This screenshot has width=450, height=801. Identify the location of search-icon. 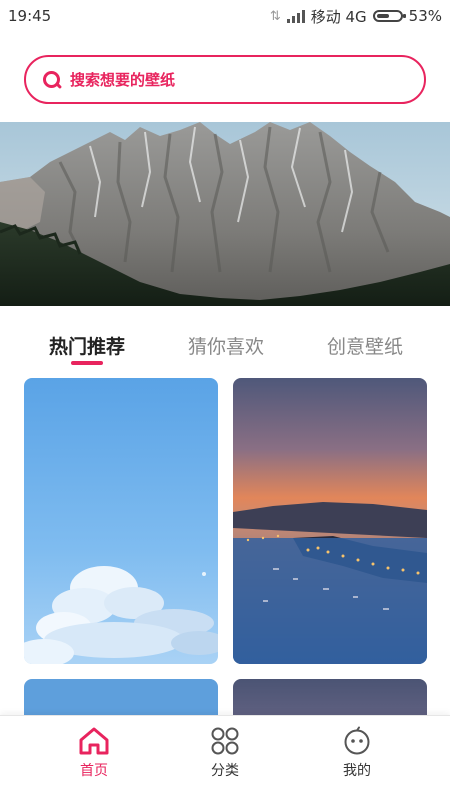
(52, 80).